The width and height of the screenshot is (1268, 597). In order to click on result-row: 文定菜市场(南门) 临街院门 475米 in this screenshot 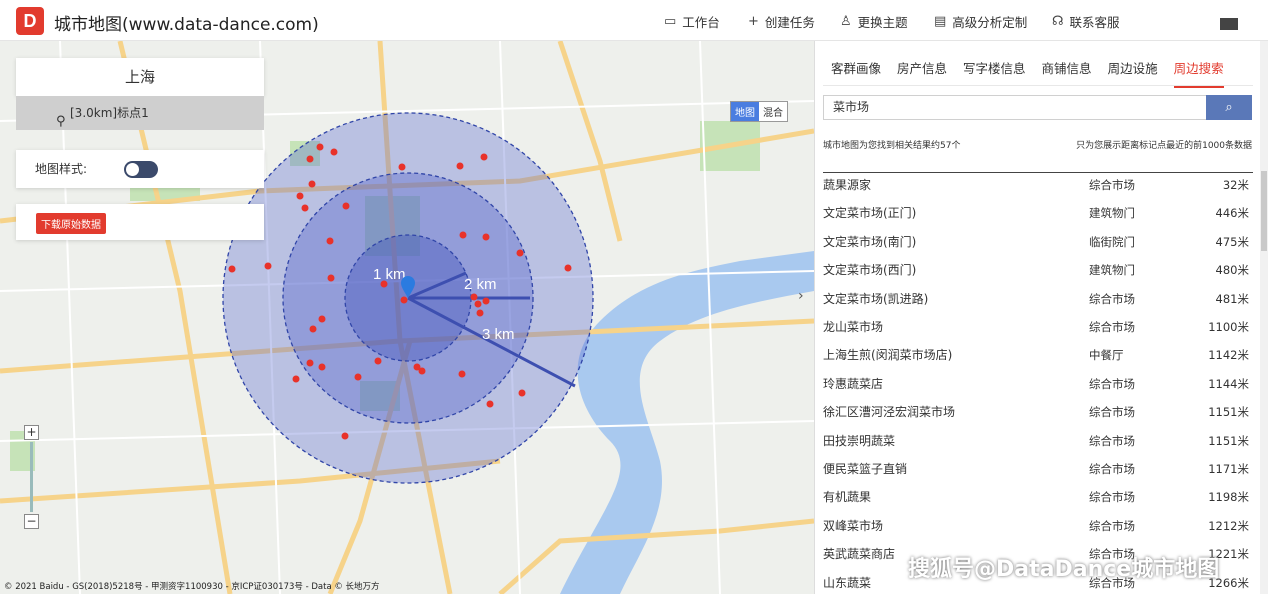, I will do `click(1038, 242)`.